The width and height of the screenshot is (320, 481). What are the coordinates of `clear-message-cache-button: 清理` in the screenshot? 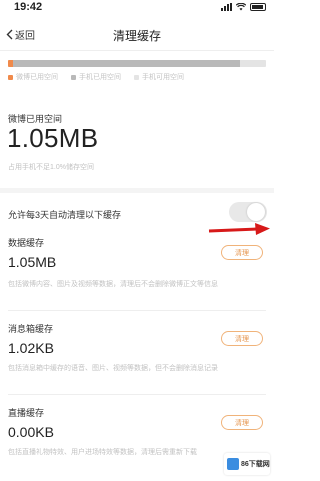 It's located at (242, 338).